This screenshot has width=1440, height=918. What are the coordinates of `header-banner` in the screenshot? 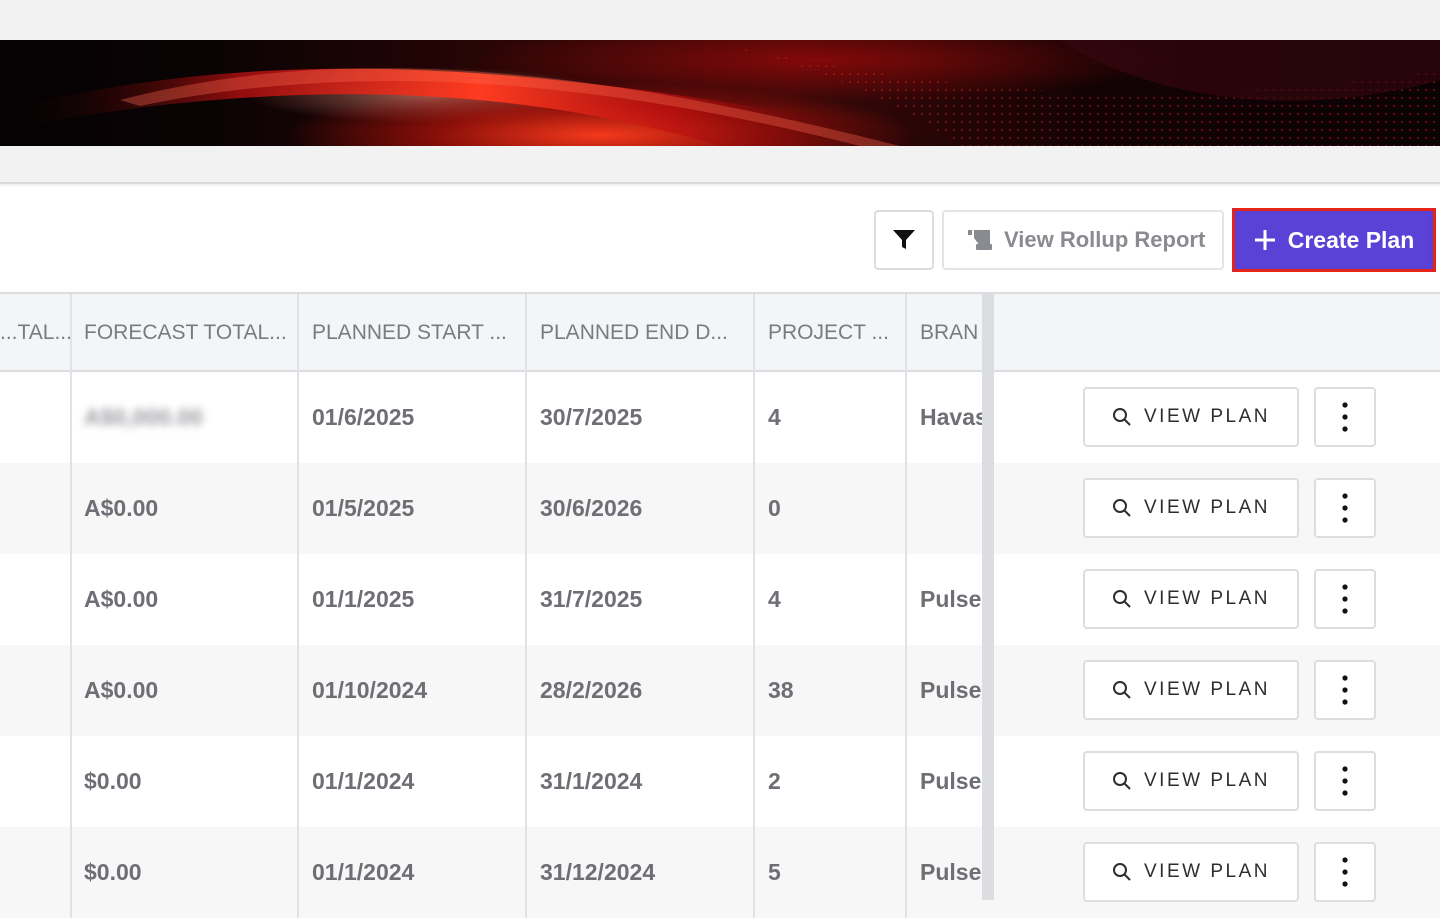 It's located at (720, 93).